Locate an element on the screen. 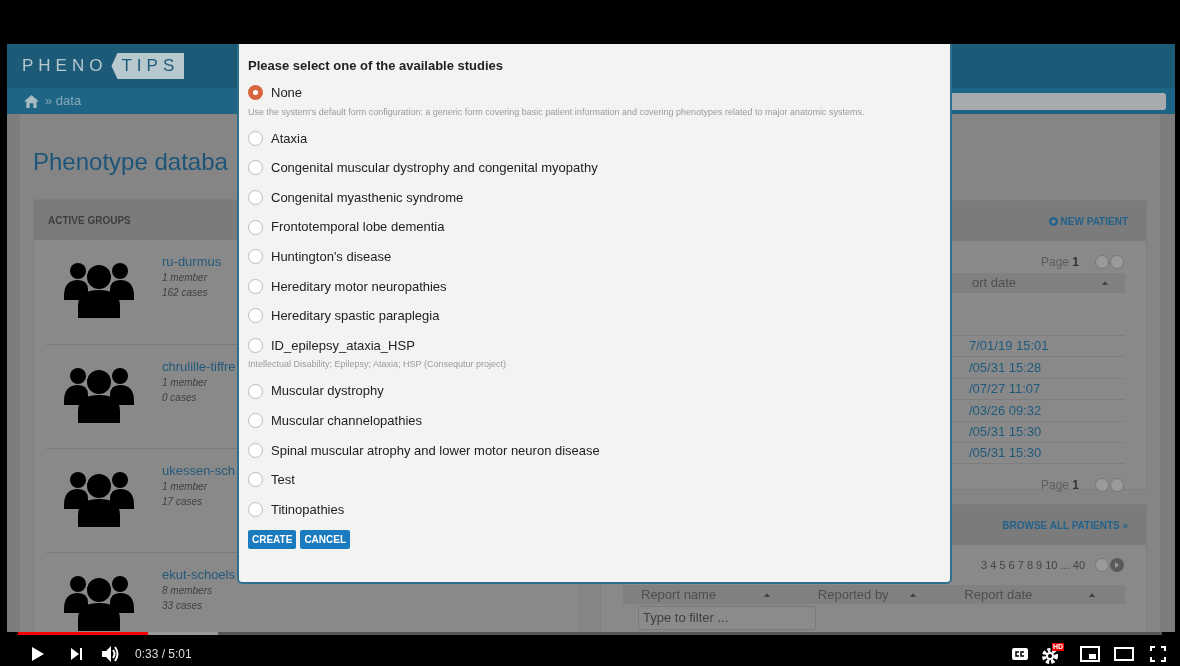  report-date-link: 7/01/19 15:01 is located at coordinates (1009, 346).